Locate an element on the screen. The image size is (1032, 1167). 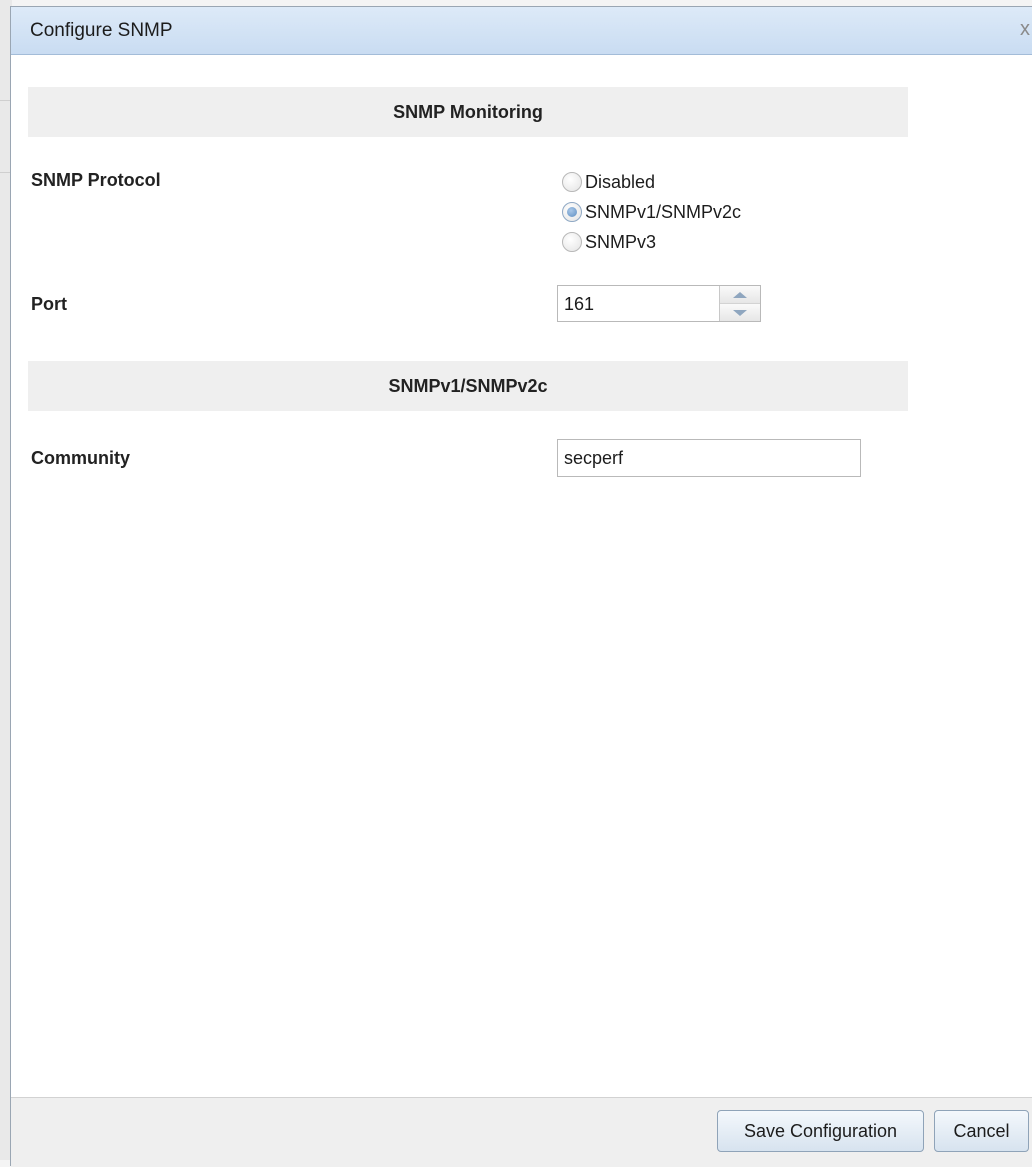
triangle-down-icon is located at coordinates (740, 312).